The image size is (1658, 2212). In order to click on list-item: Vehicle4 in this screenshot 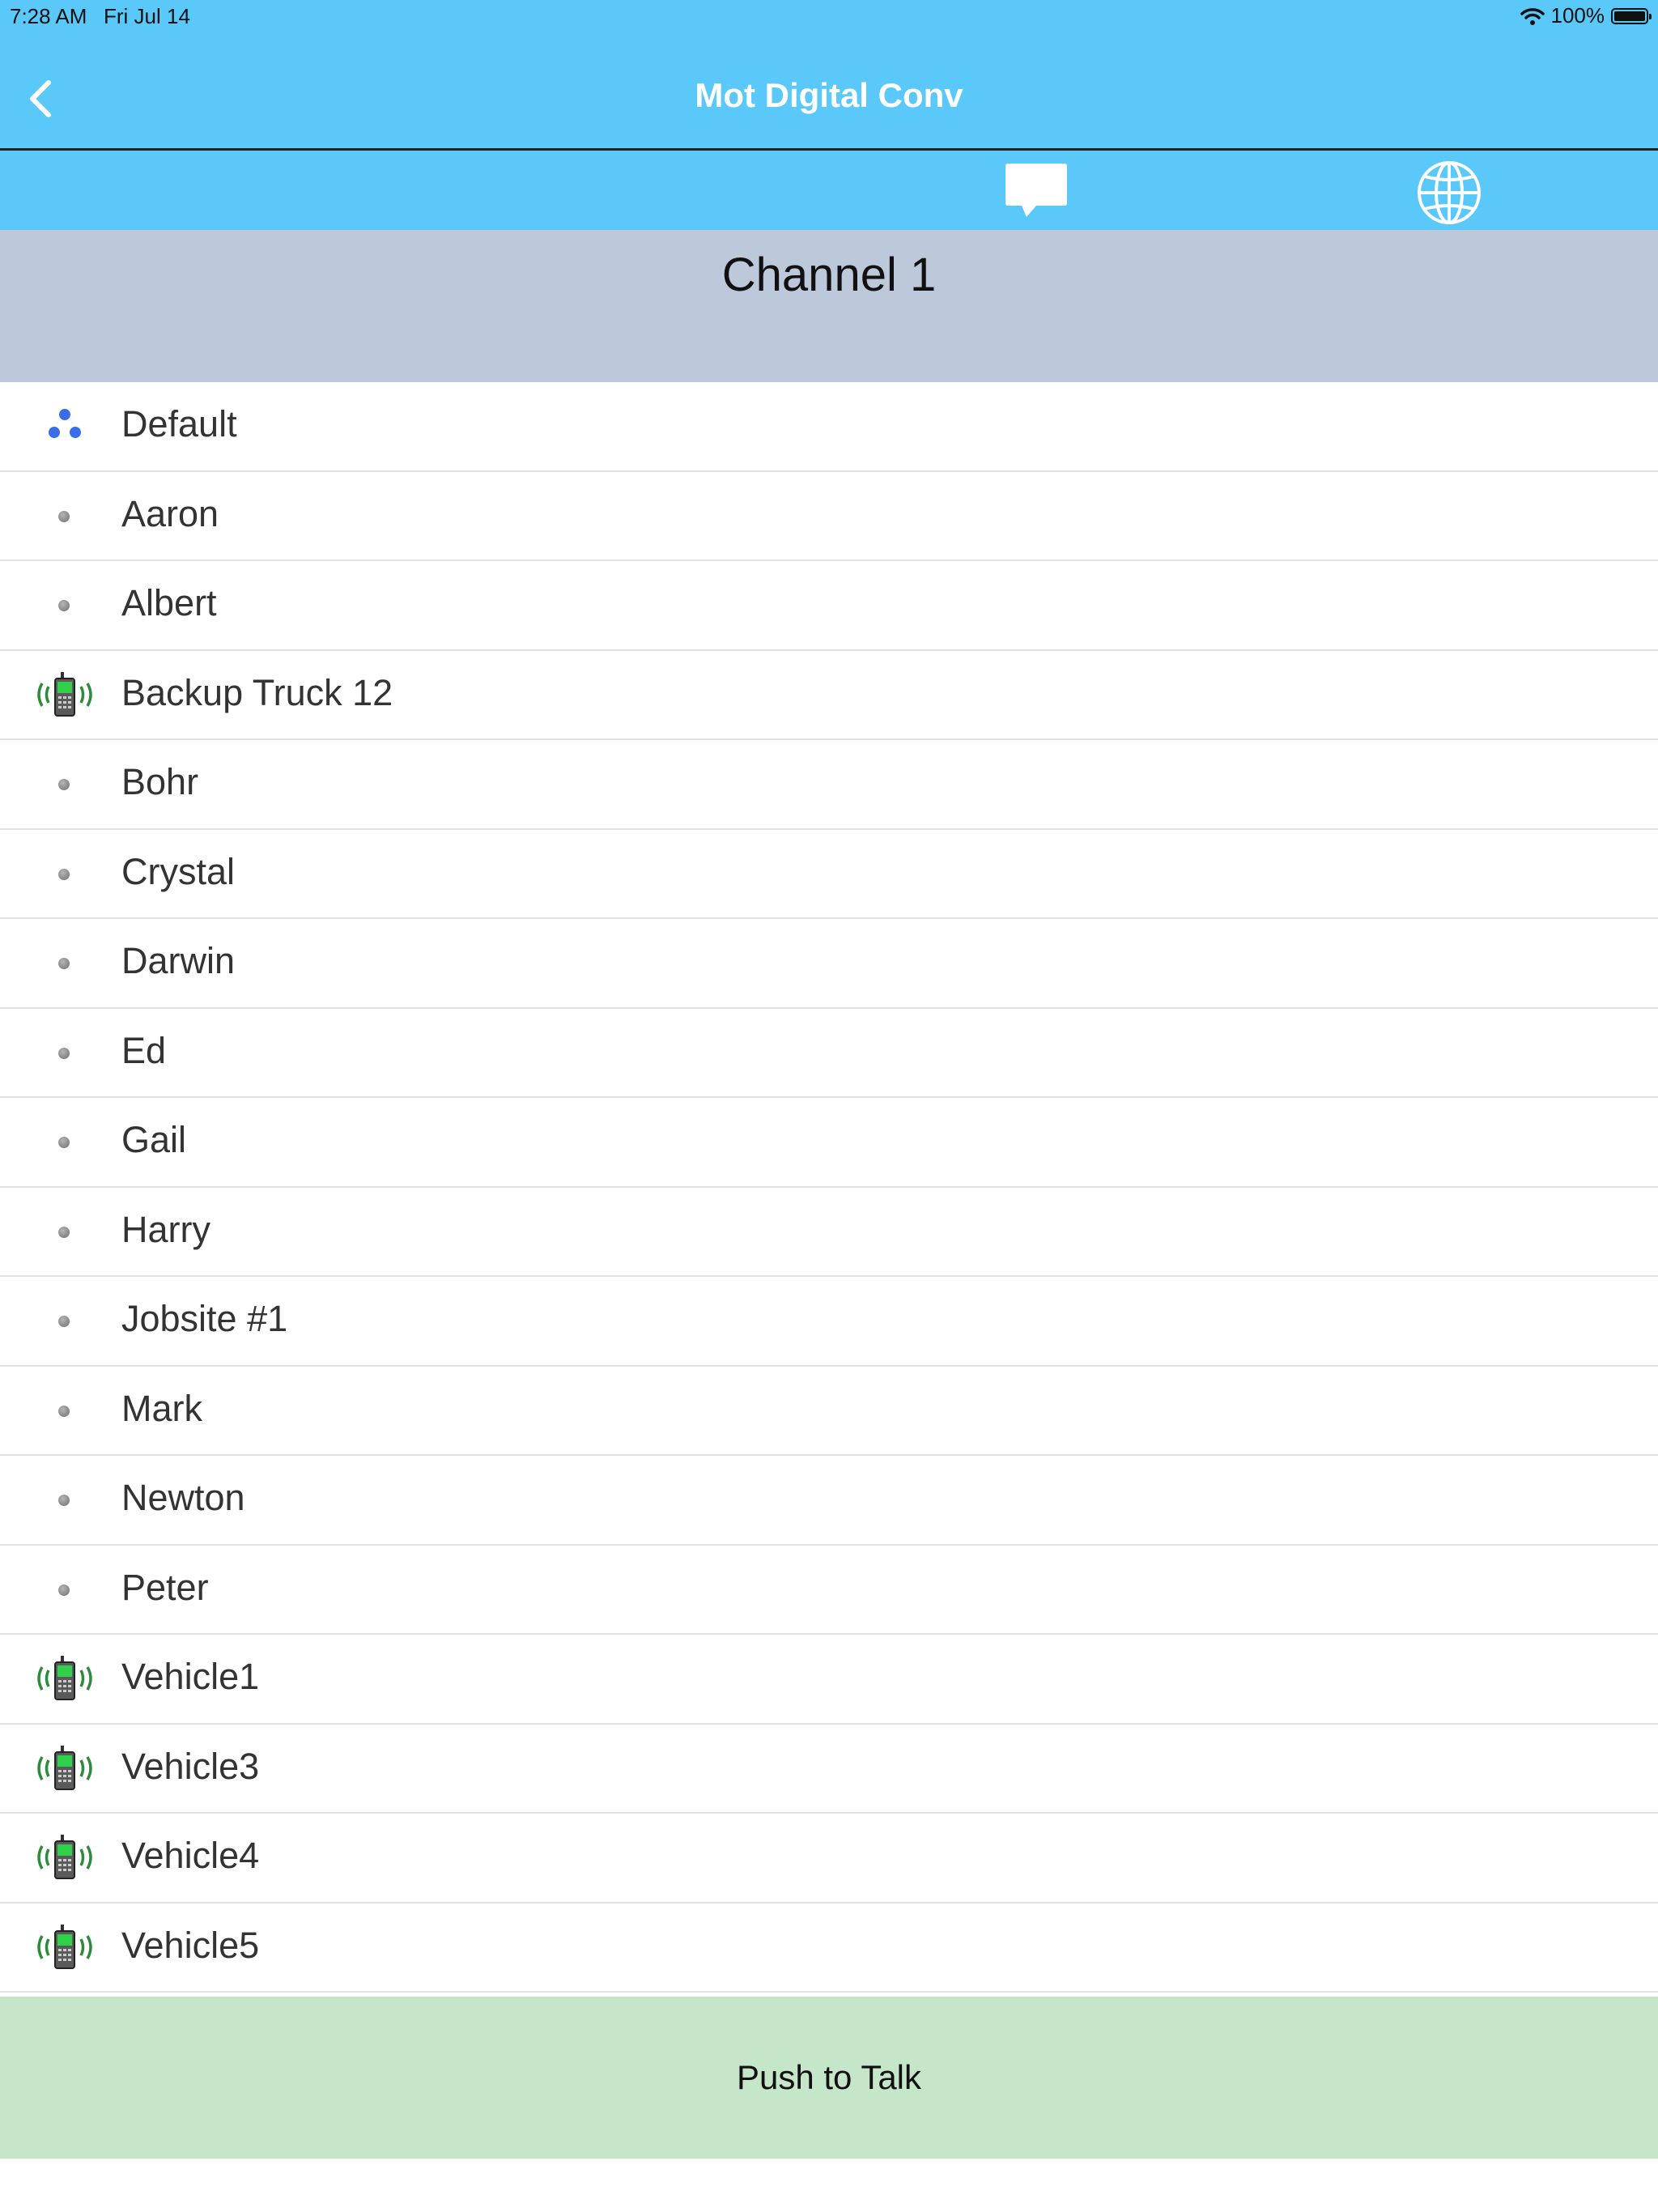, I will do `click(829, 1859)`.